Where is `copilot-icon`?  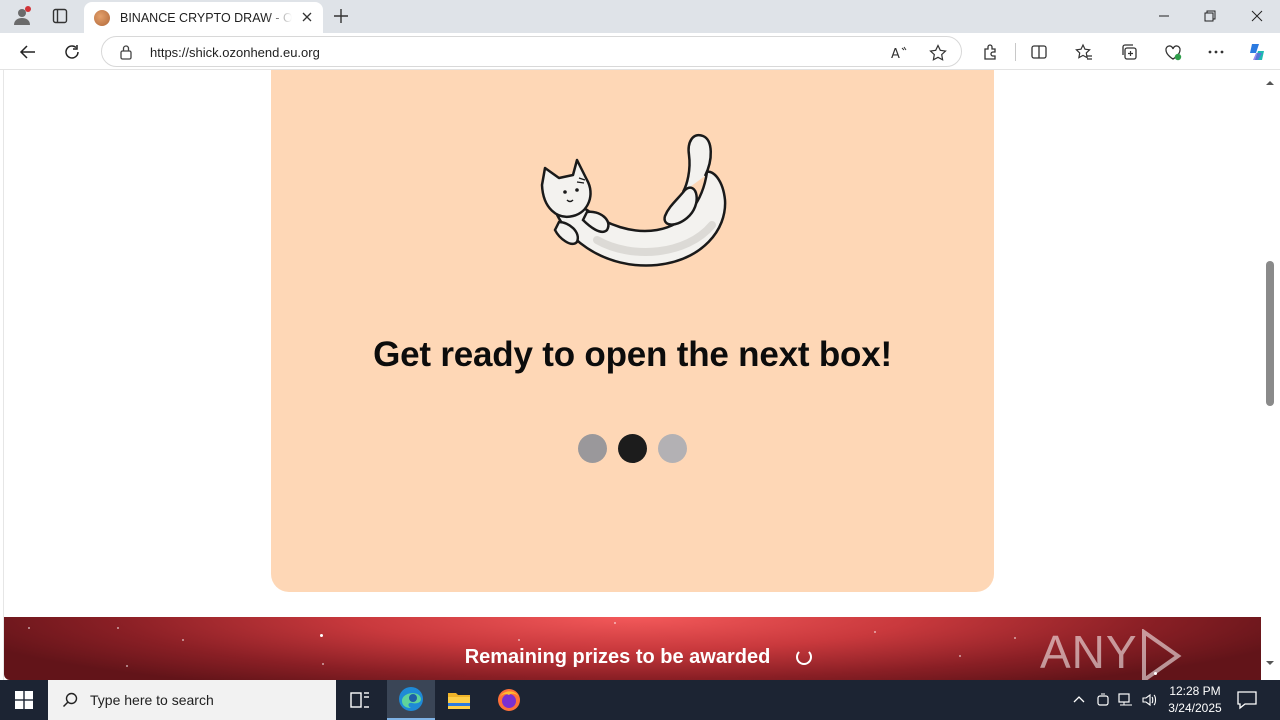
copilot-icon is located at coordinates (1257, 52).